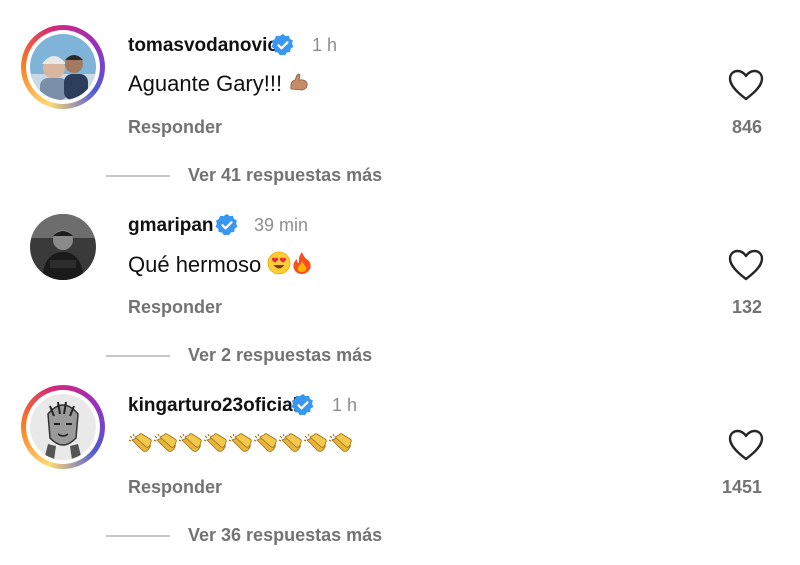 This screenshot has height=565, width=800. Describe the element at coordinates (281, 225) in the screenshot. I see `timestamp: 39 min` at that location.